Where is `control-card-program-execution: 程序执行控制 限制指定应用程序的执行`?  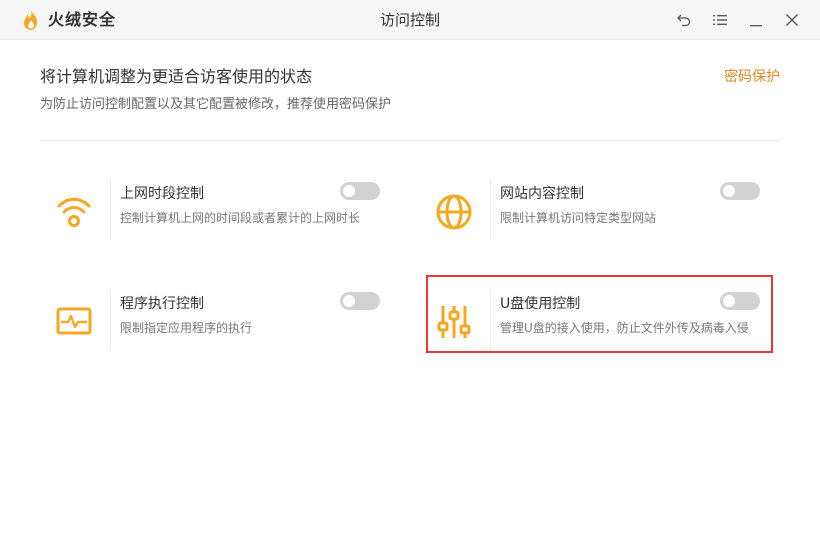 control-card-program-execution: 程序执行控制 限制指定应用程序的执行 is located at coordinates (210, 322).